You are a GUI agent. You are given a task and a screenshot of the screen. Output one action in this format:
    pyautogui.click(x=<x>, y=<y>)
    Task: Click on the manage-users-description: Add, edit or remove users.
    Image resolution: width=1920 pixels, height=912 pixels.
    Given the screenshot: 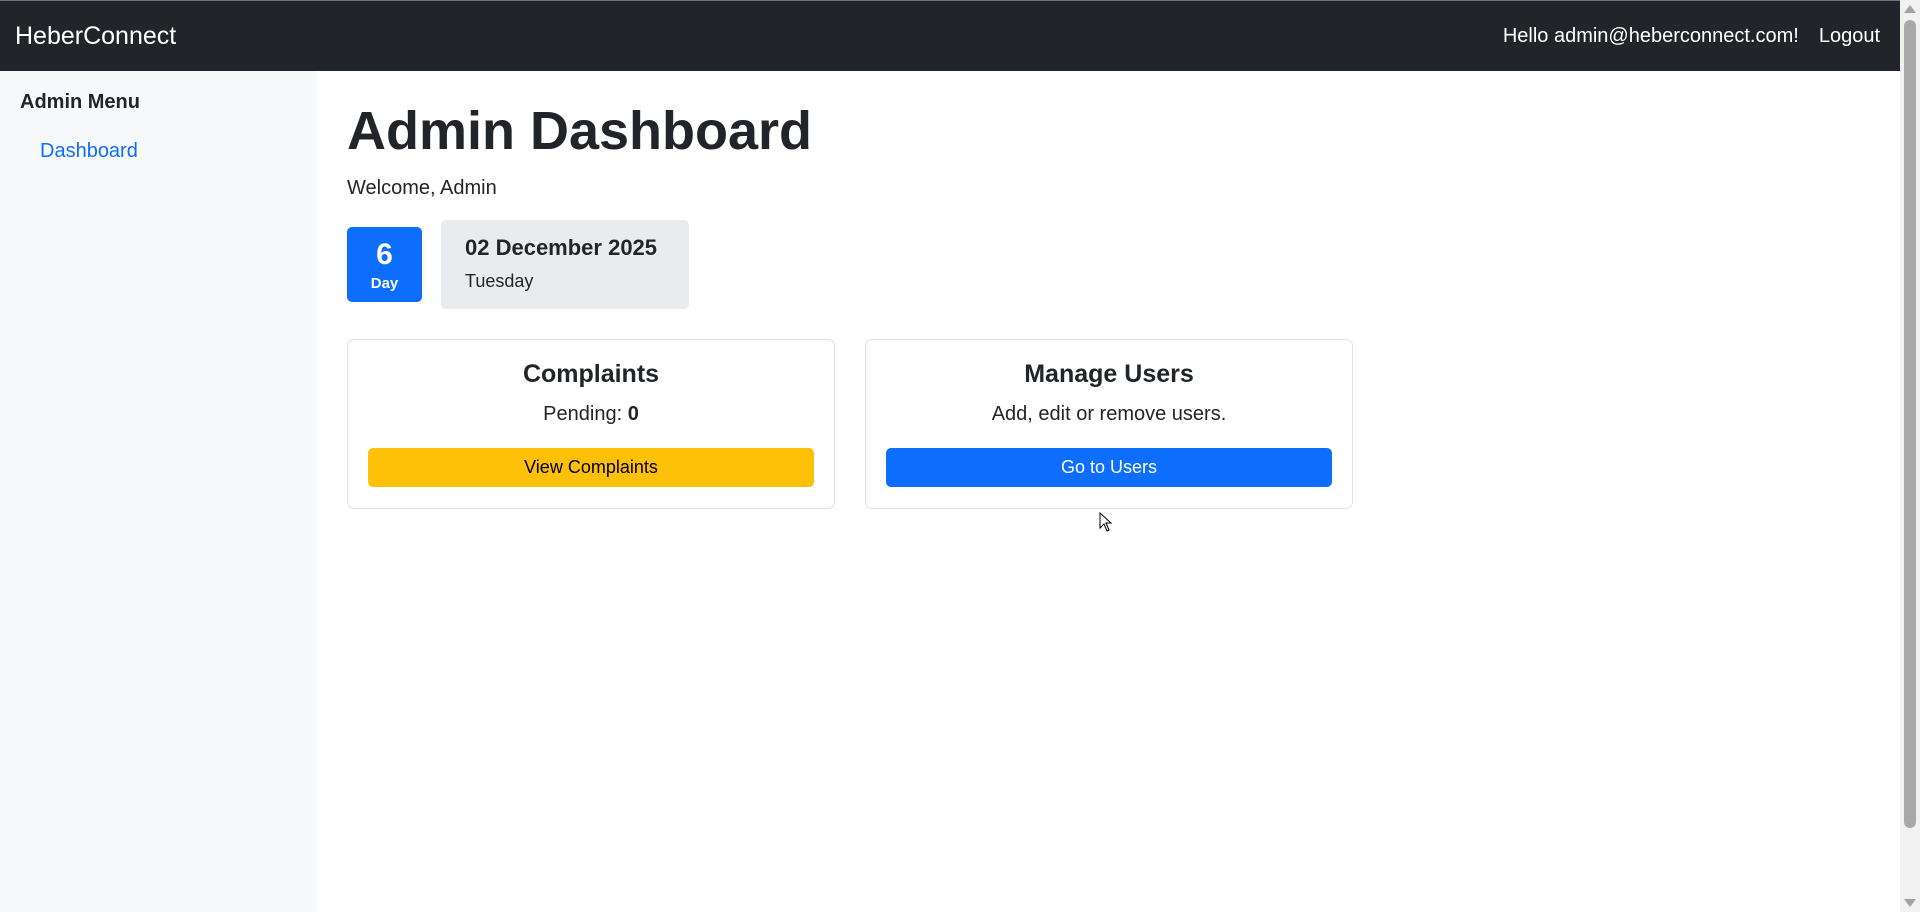 What is the action you would take?
    pyautogui.click(x=1109, y=414)
    